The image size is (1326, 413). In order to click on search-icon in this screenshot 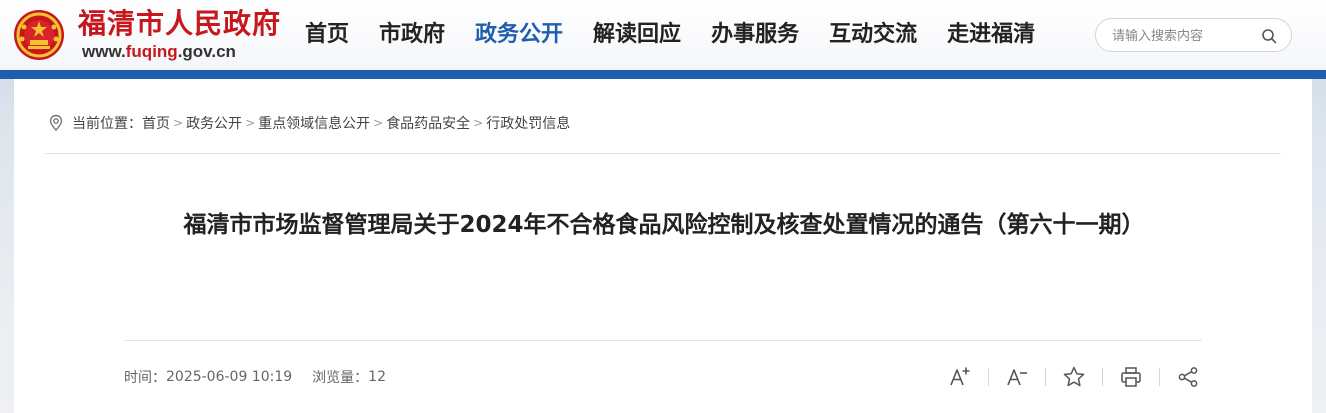, I will do `click(1269, 36)`.